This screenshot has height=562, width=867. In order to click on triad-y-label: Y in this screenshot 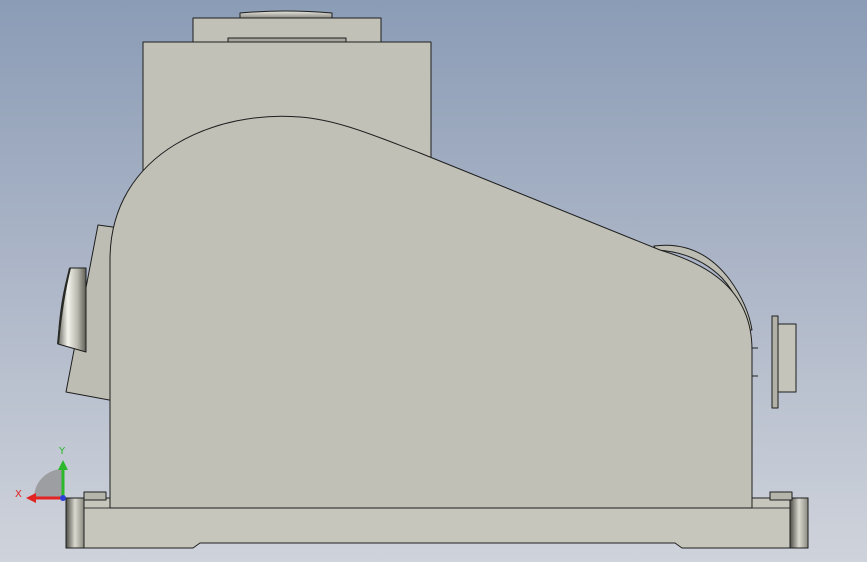, I will do `click(62, 451)`.